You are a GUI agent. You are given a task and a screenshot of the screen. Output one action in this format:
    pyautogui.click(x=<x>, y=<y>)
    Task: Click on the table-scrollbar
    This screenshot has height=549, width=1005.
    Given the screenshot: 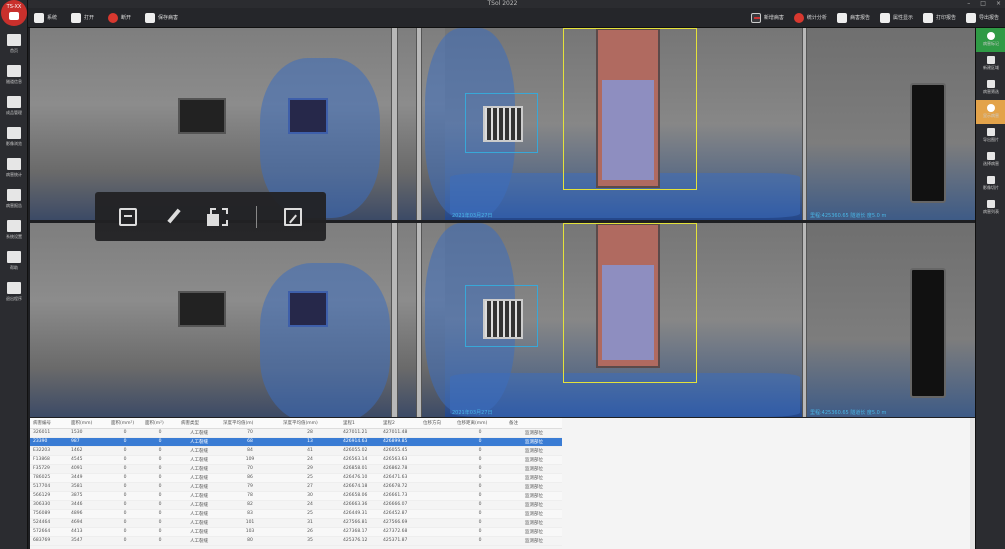 What is the action you would take?
    pyautogui.click(x=972, y=483)
    